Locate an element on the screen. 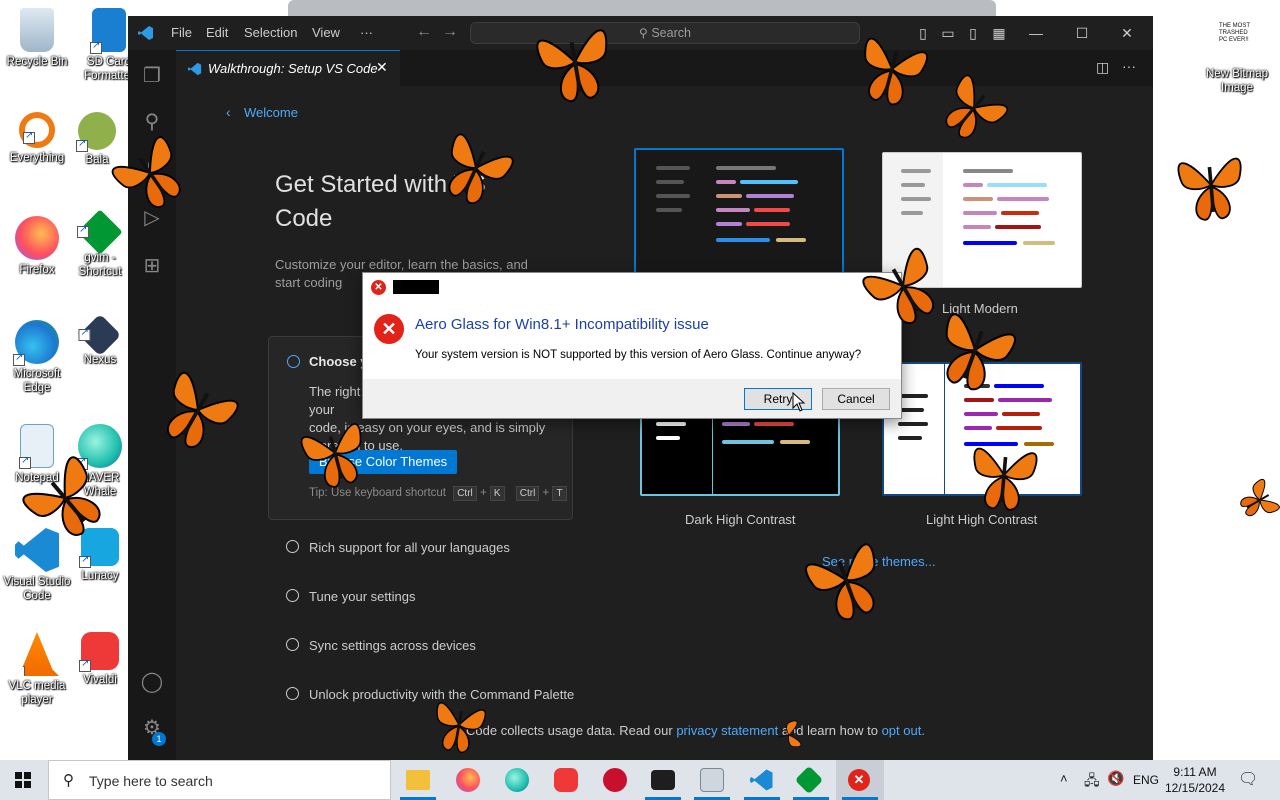 The image size is (1280, 800). volume-muted-icon: 🔇 is located at coordinates (1115, 778).